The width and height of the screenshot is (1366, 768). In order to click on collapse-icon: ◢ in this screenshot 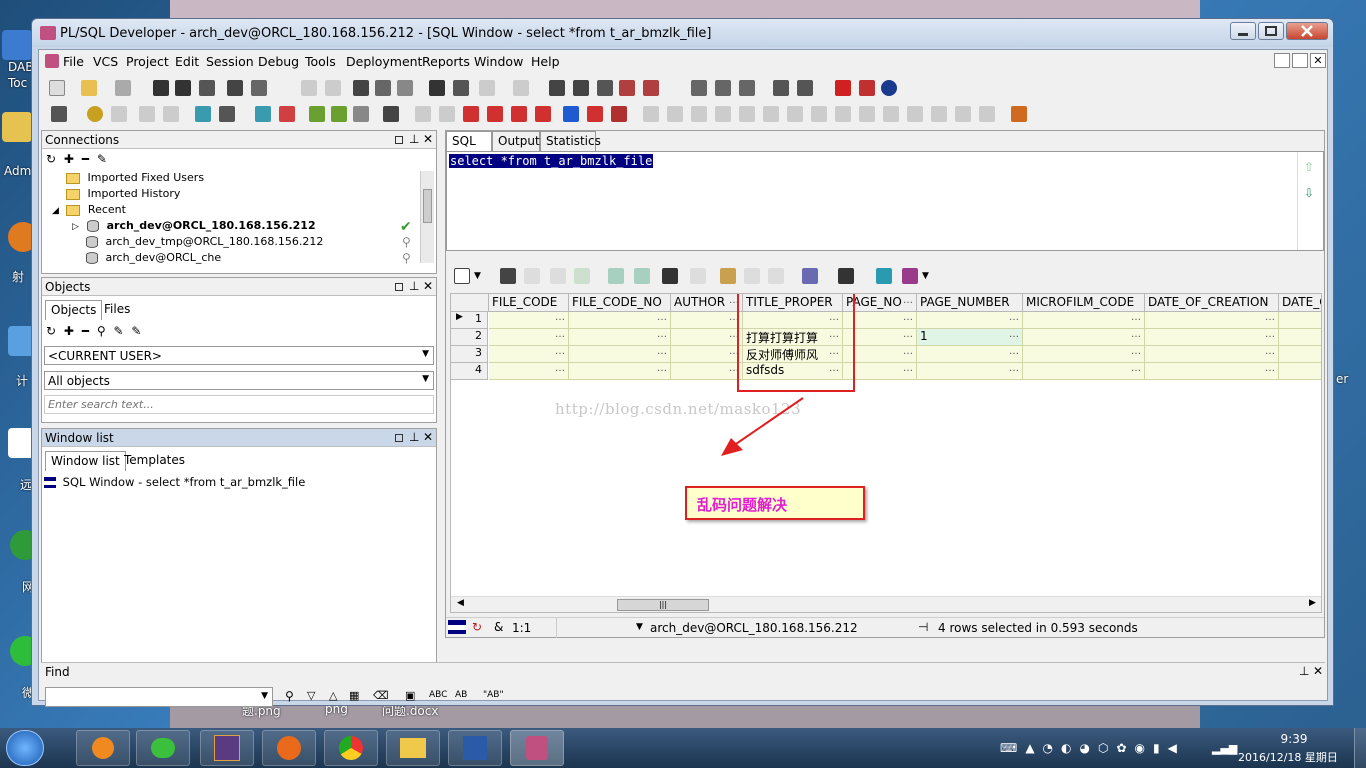, I will do `click(55, 211)`.